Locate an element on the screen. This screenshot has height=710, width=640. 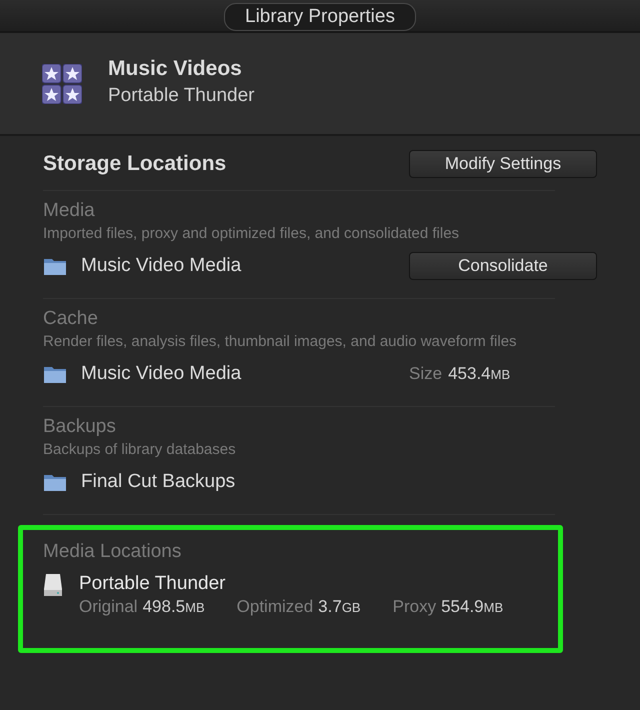
section-description: Backups of library databases is located at coordinates (140, 449).